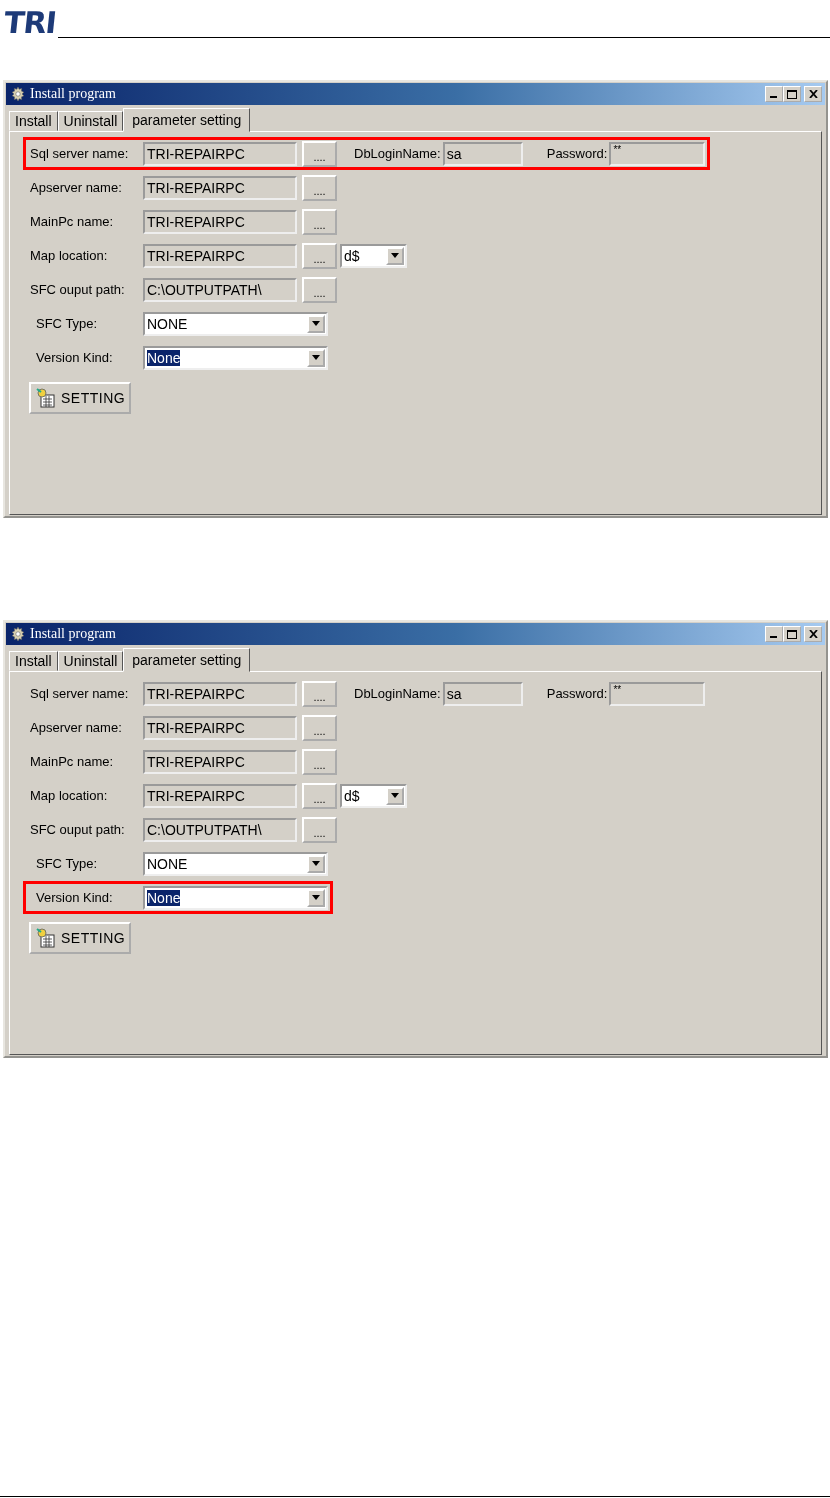 The height and width of the screenshot is (1498, 830). I want to click on company-logo: TRI, so click(29, 23).